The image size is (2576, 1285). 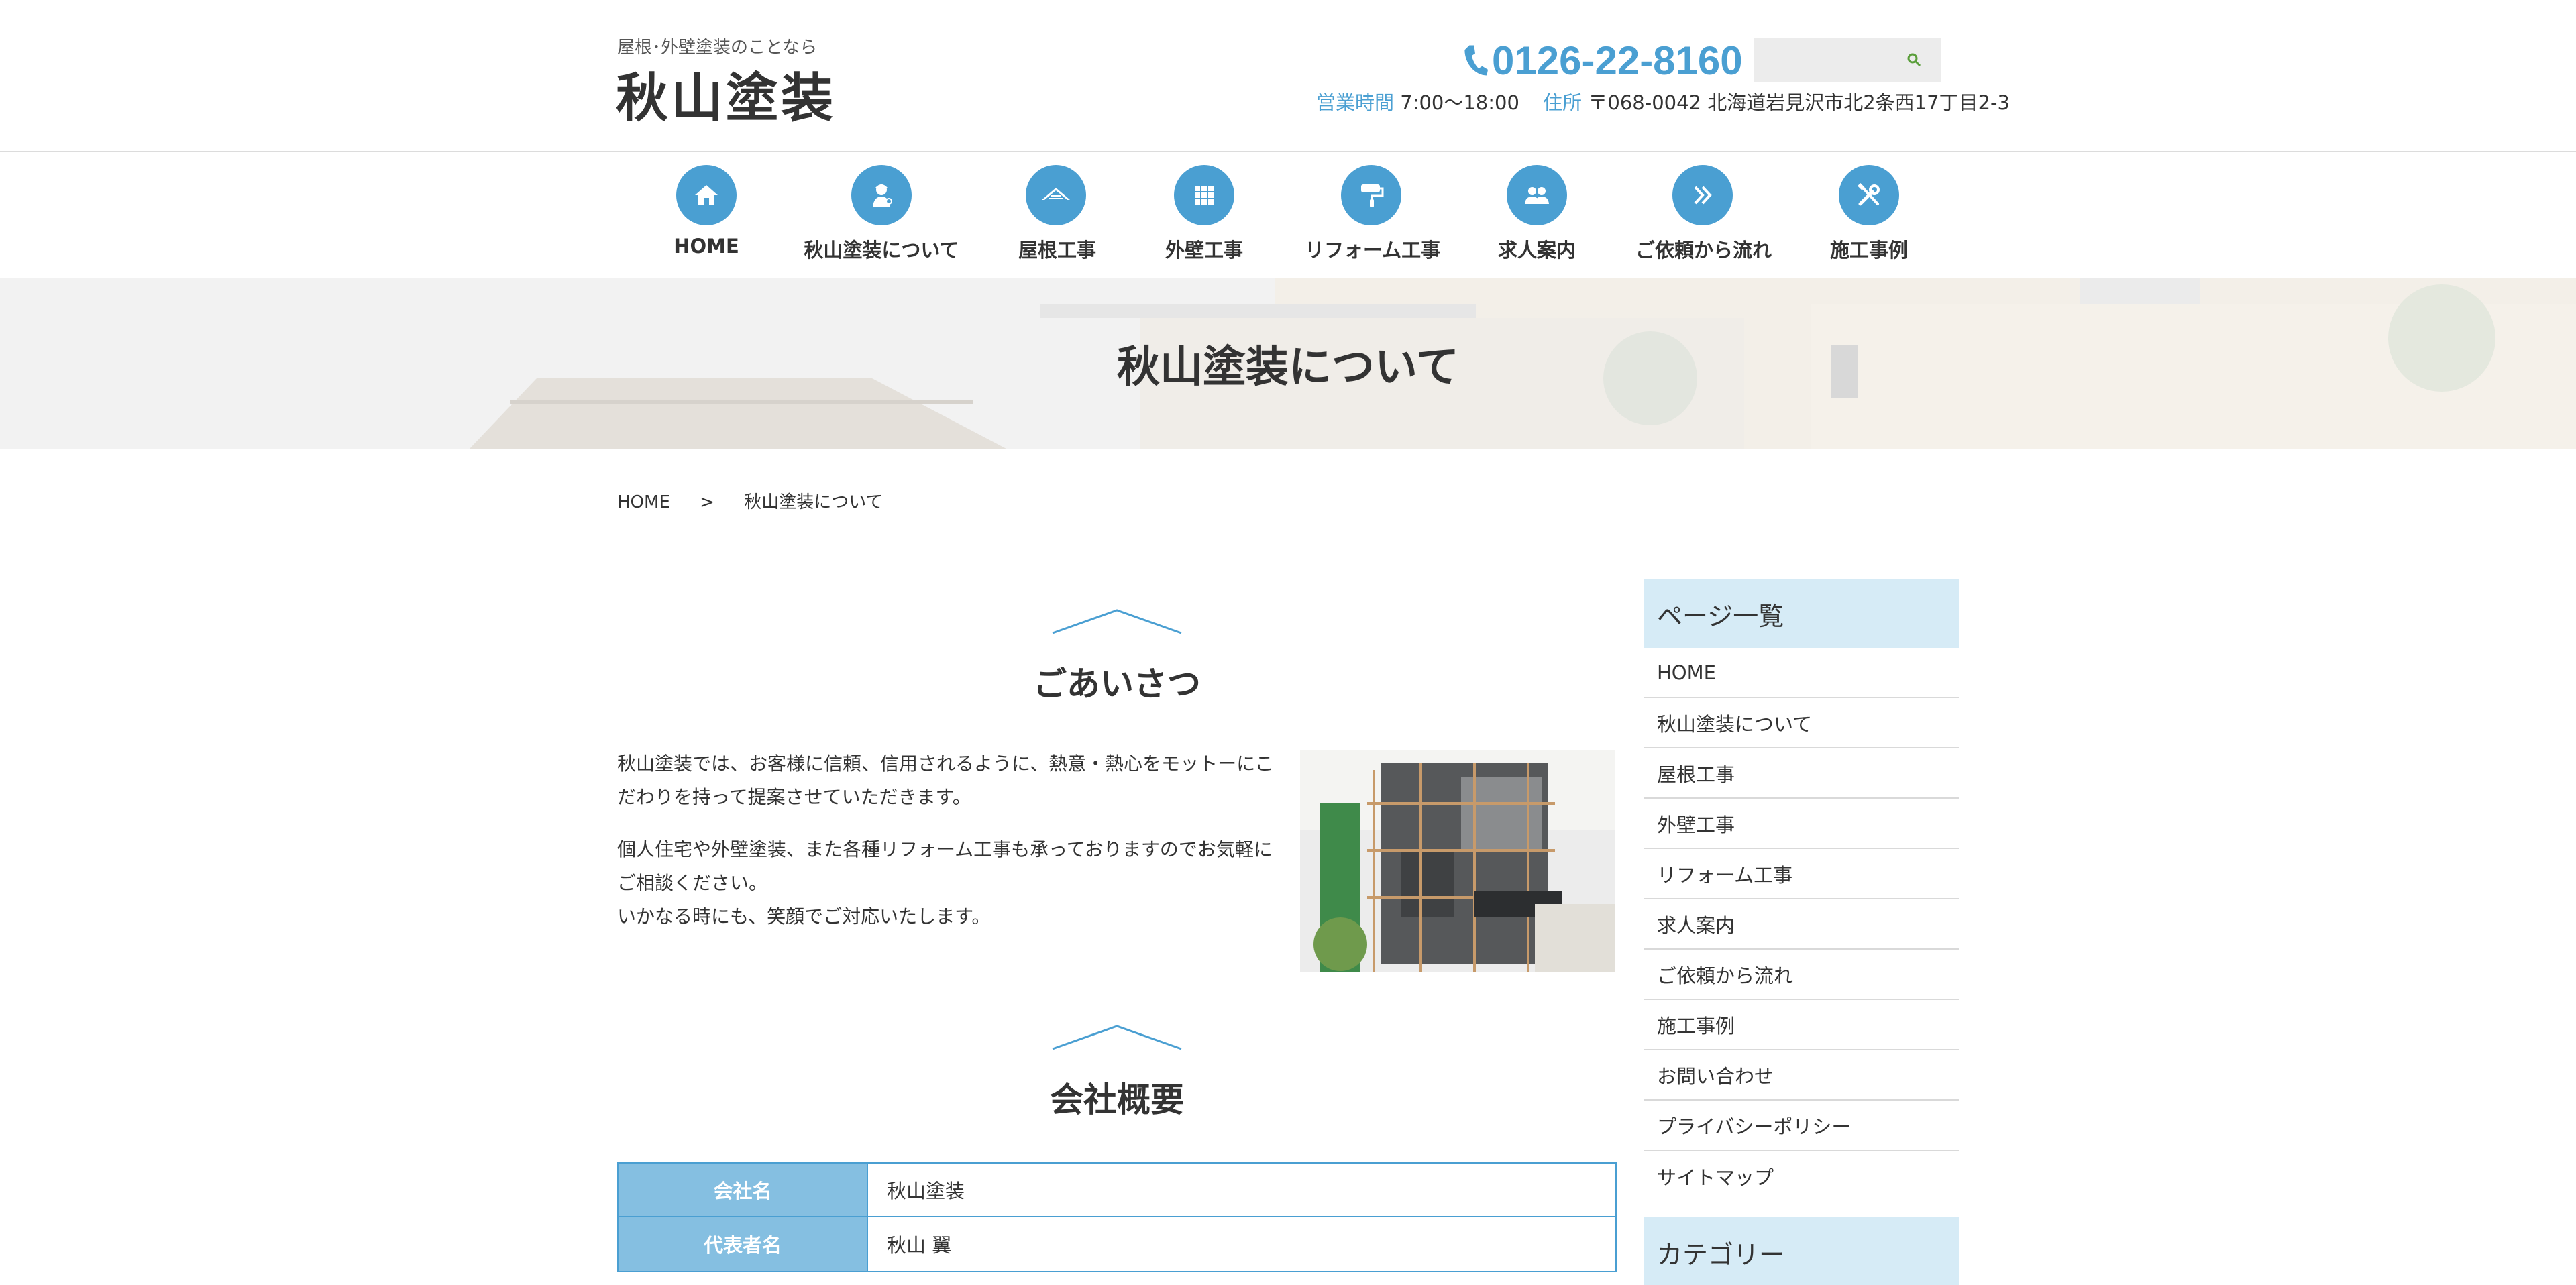 What do you see at coordinates (1617, 60) in the screenshot?
I see `phone-text: 0126-22-8160` at bounding box center [1617, 60].